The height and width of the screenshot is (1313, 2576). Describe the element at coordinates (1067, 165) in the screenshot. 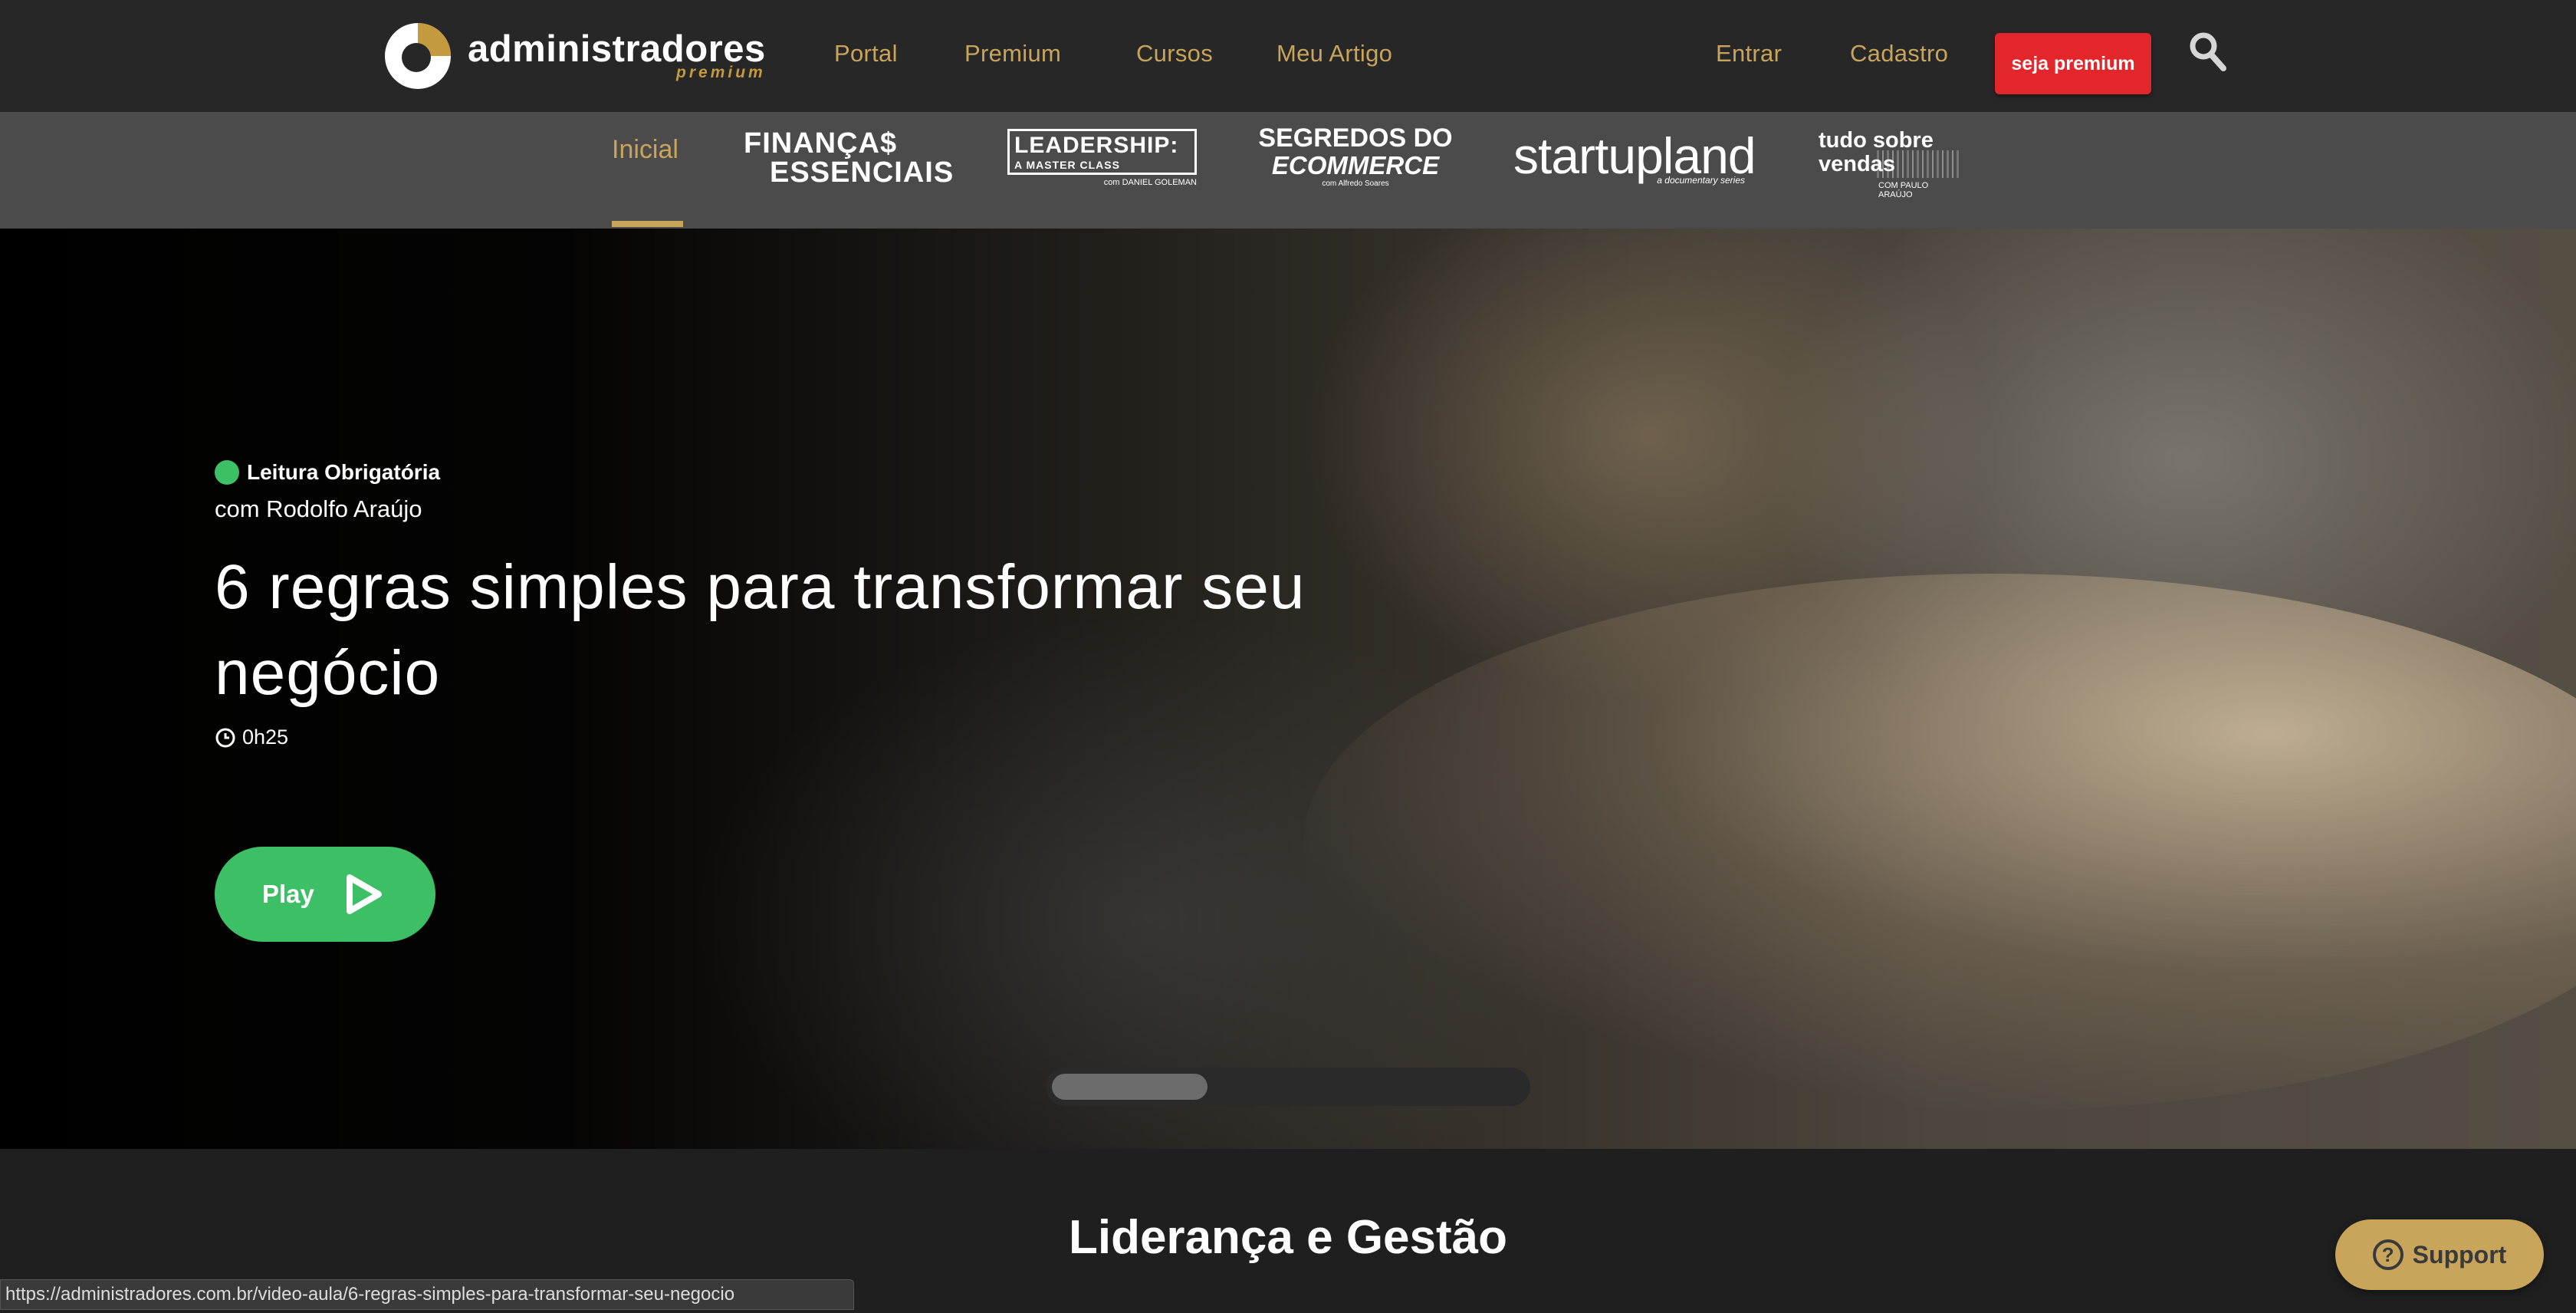

I see `series-leadership-subtitle: A MASTER CLASS` at that location.